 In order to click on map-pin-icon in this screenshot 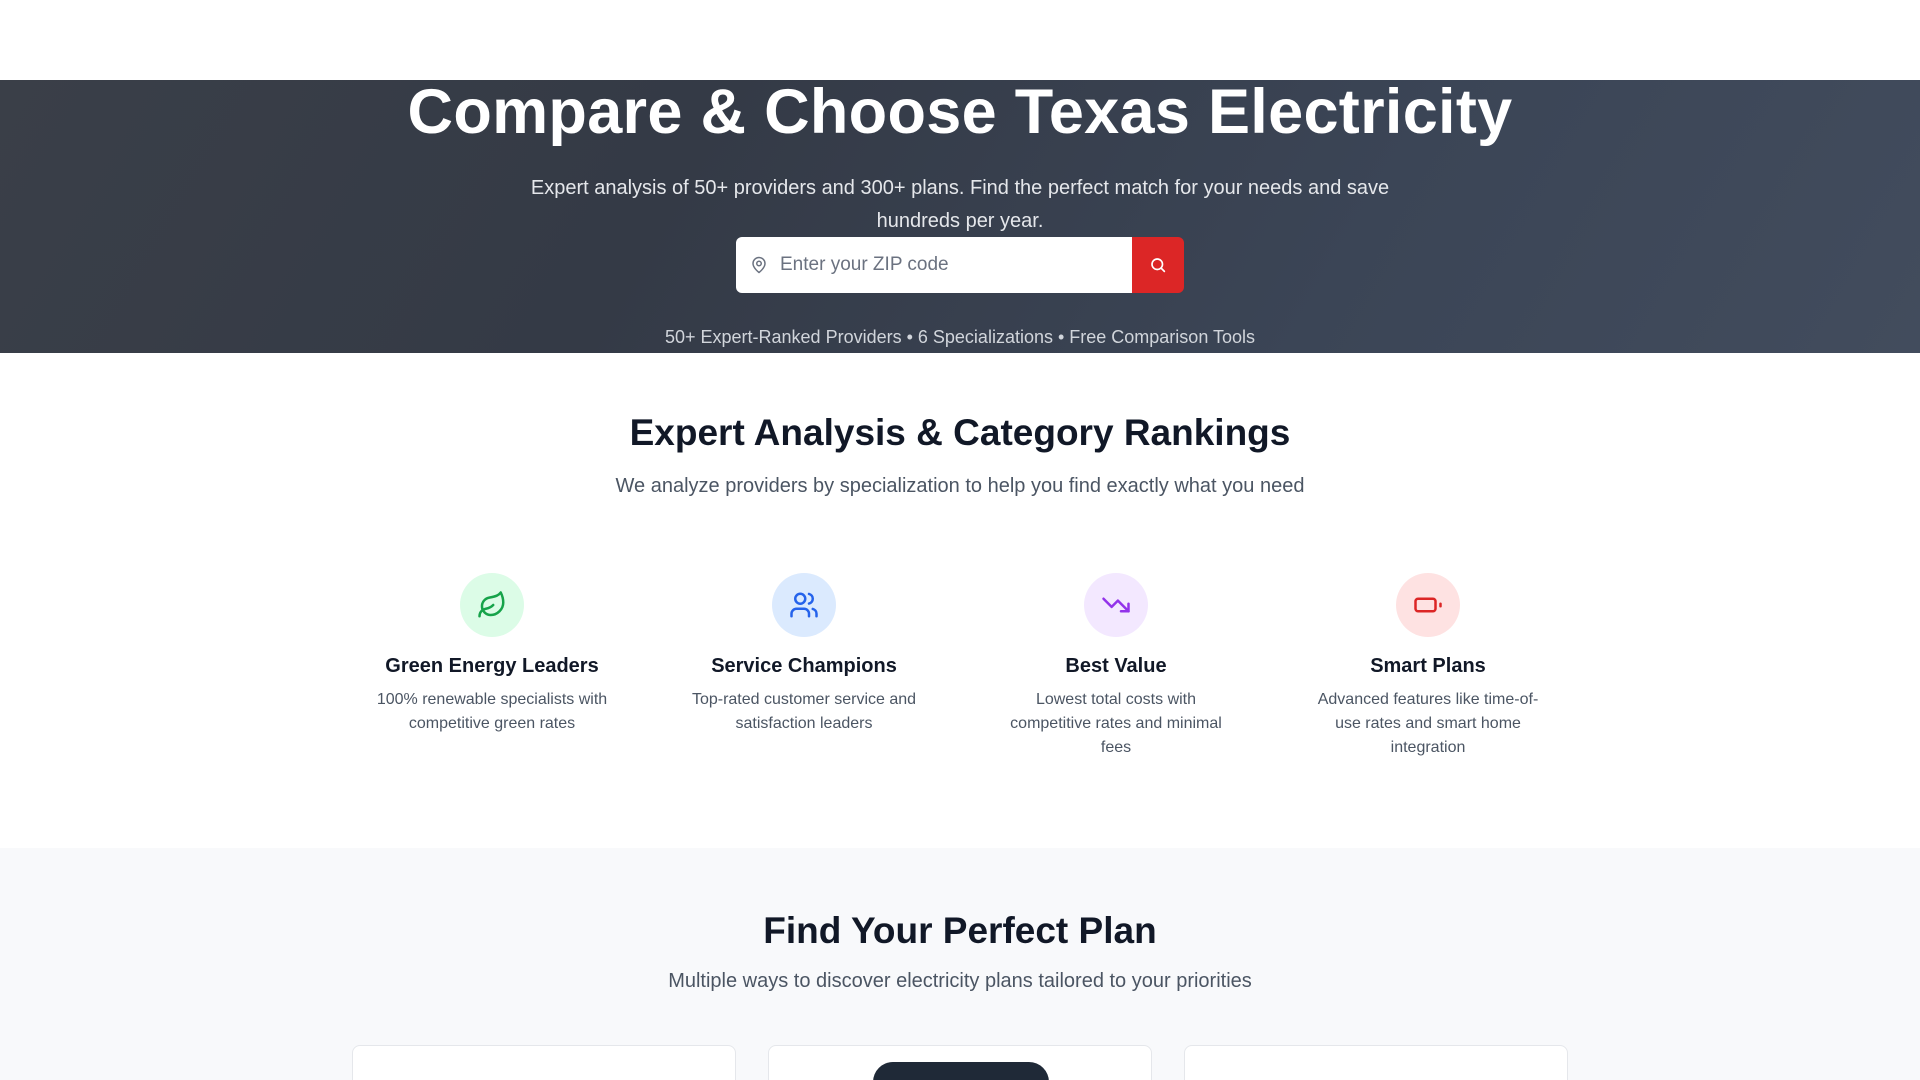, I will do `click(759, 265)`.